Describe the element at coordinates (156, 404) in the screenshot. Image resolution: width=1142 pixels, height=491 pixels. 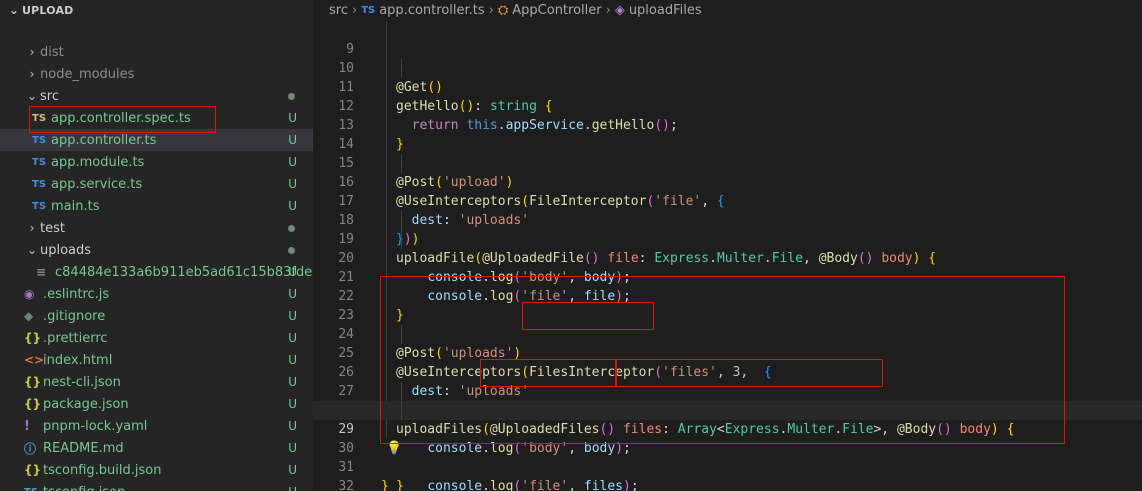
I see `explorer-file-package-json: {} package.json U` at that location.